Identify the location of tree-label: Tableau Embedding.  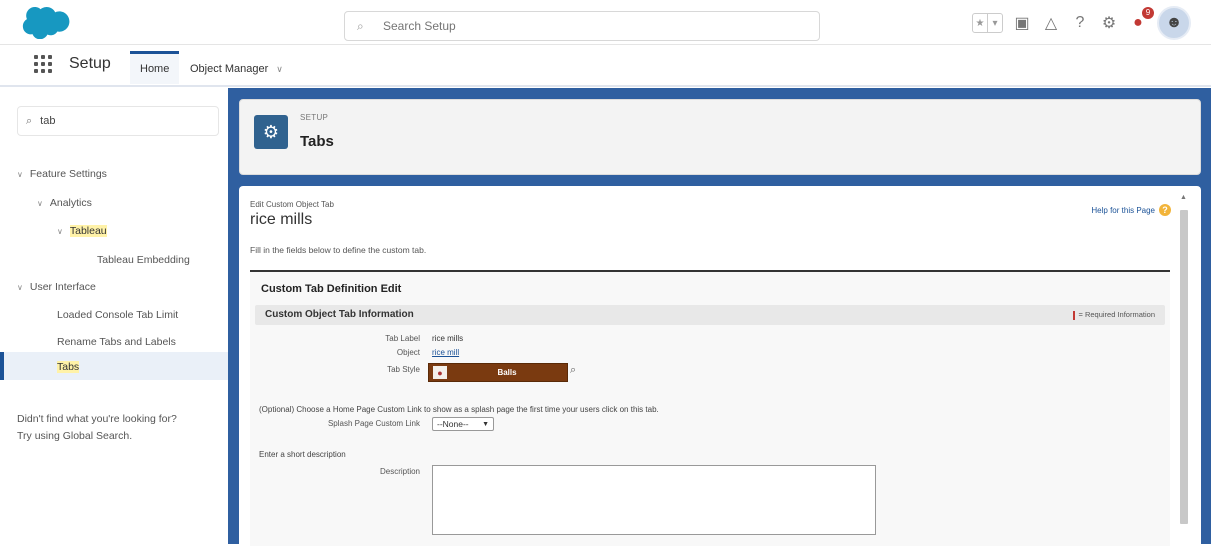
(143, 260).